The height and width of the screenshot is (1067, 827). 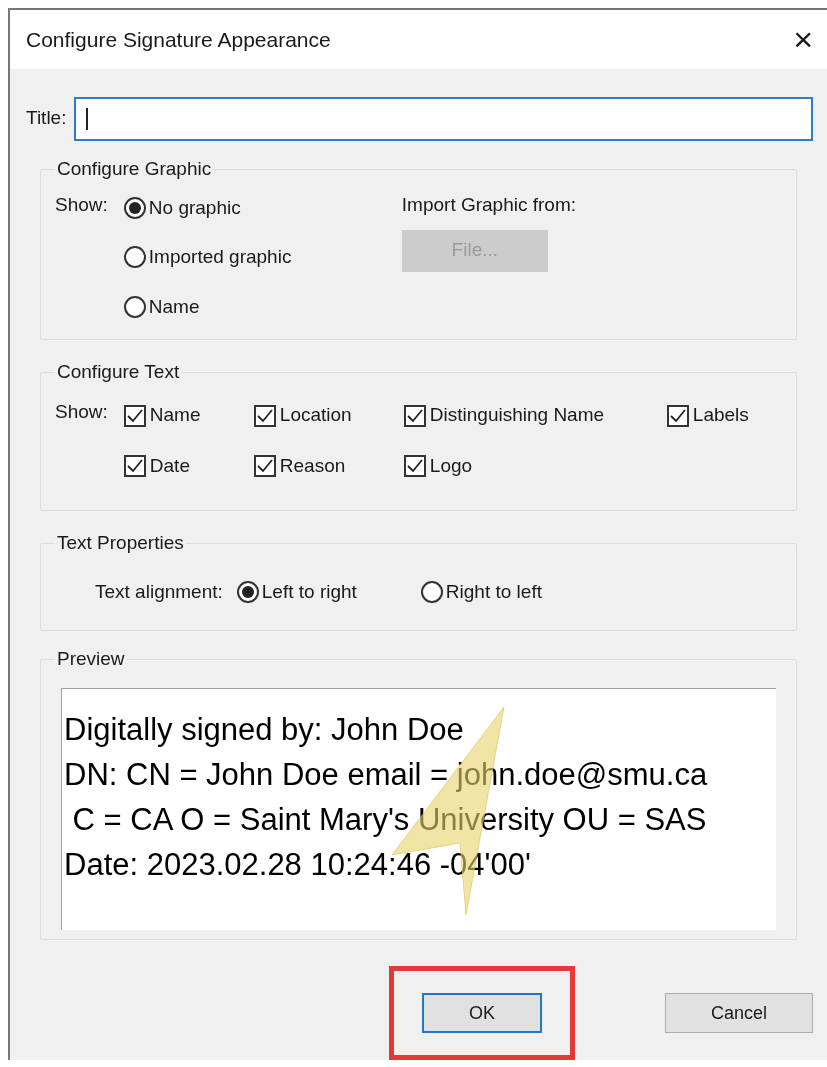 What do you see at coordinates (451, 465) in the screenshot?
I see `checkbox-label: Logo` at bounding box center [451, 465].